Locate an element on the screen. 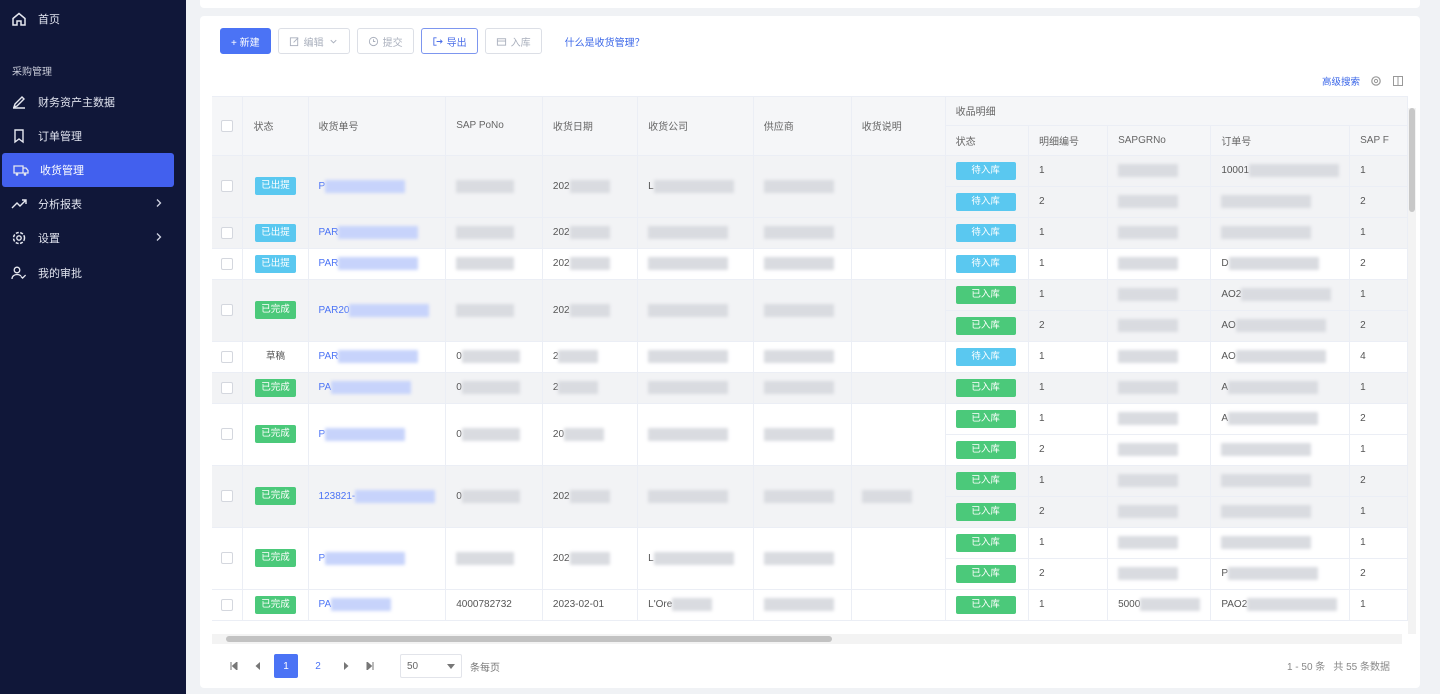 This screenshot has width=1440, height=694. receipt-date: 202 is located at coordinates (561, 233).